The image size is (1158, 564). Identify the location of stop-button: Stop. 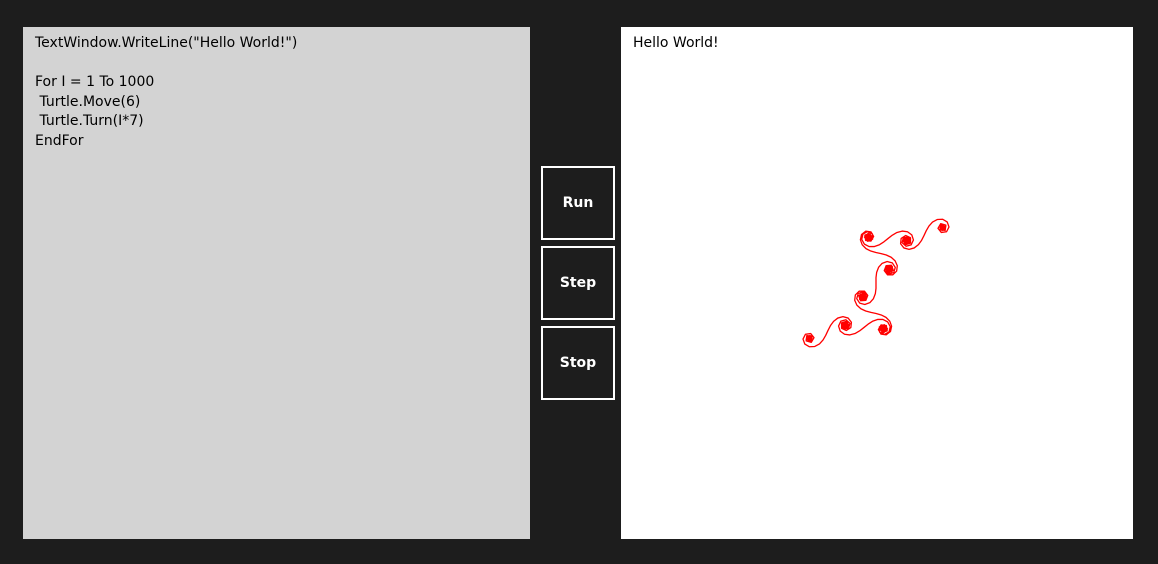
(578, 363).